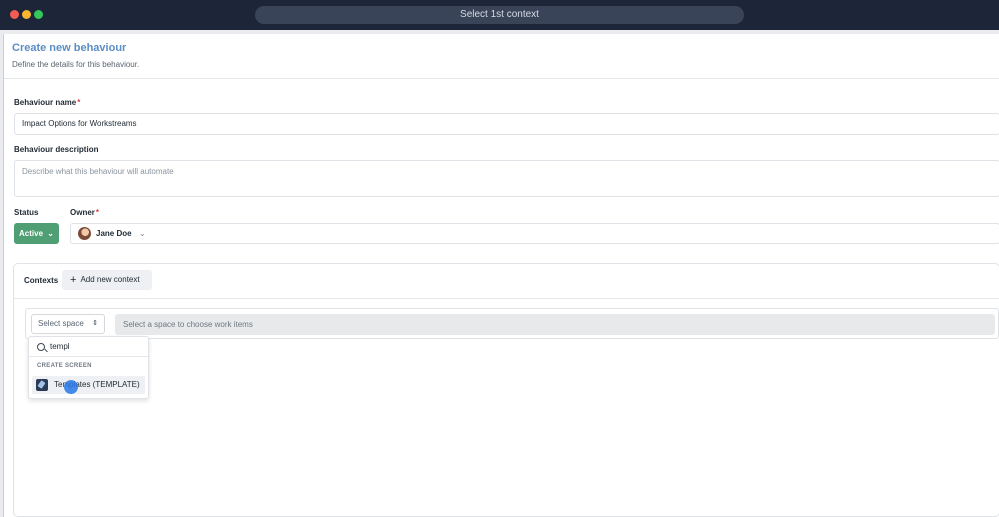 Image resolution: width=999 pixels, height=517 pixels. I want to click on behaviour-name-input: Impact Options for Workstreams, so click(506, 124).